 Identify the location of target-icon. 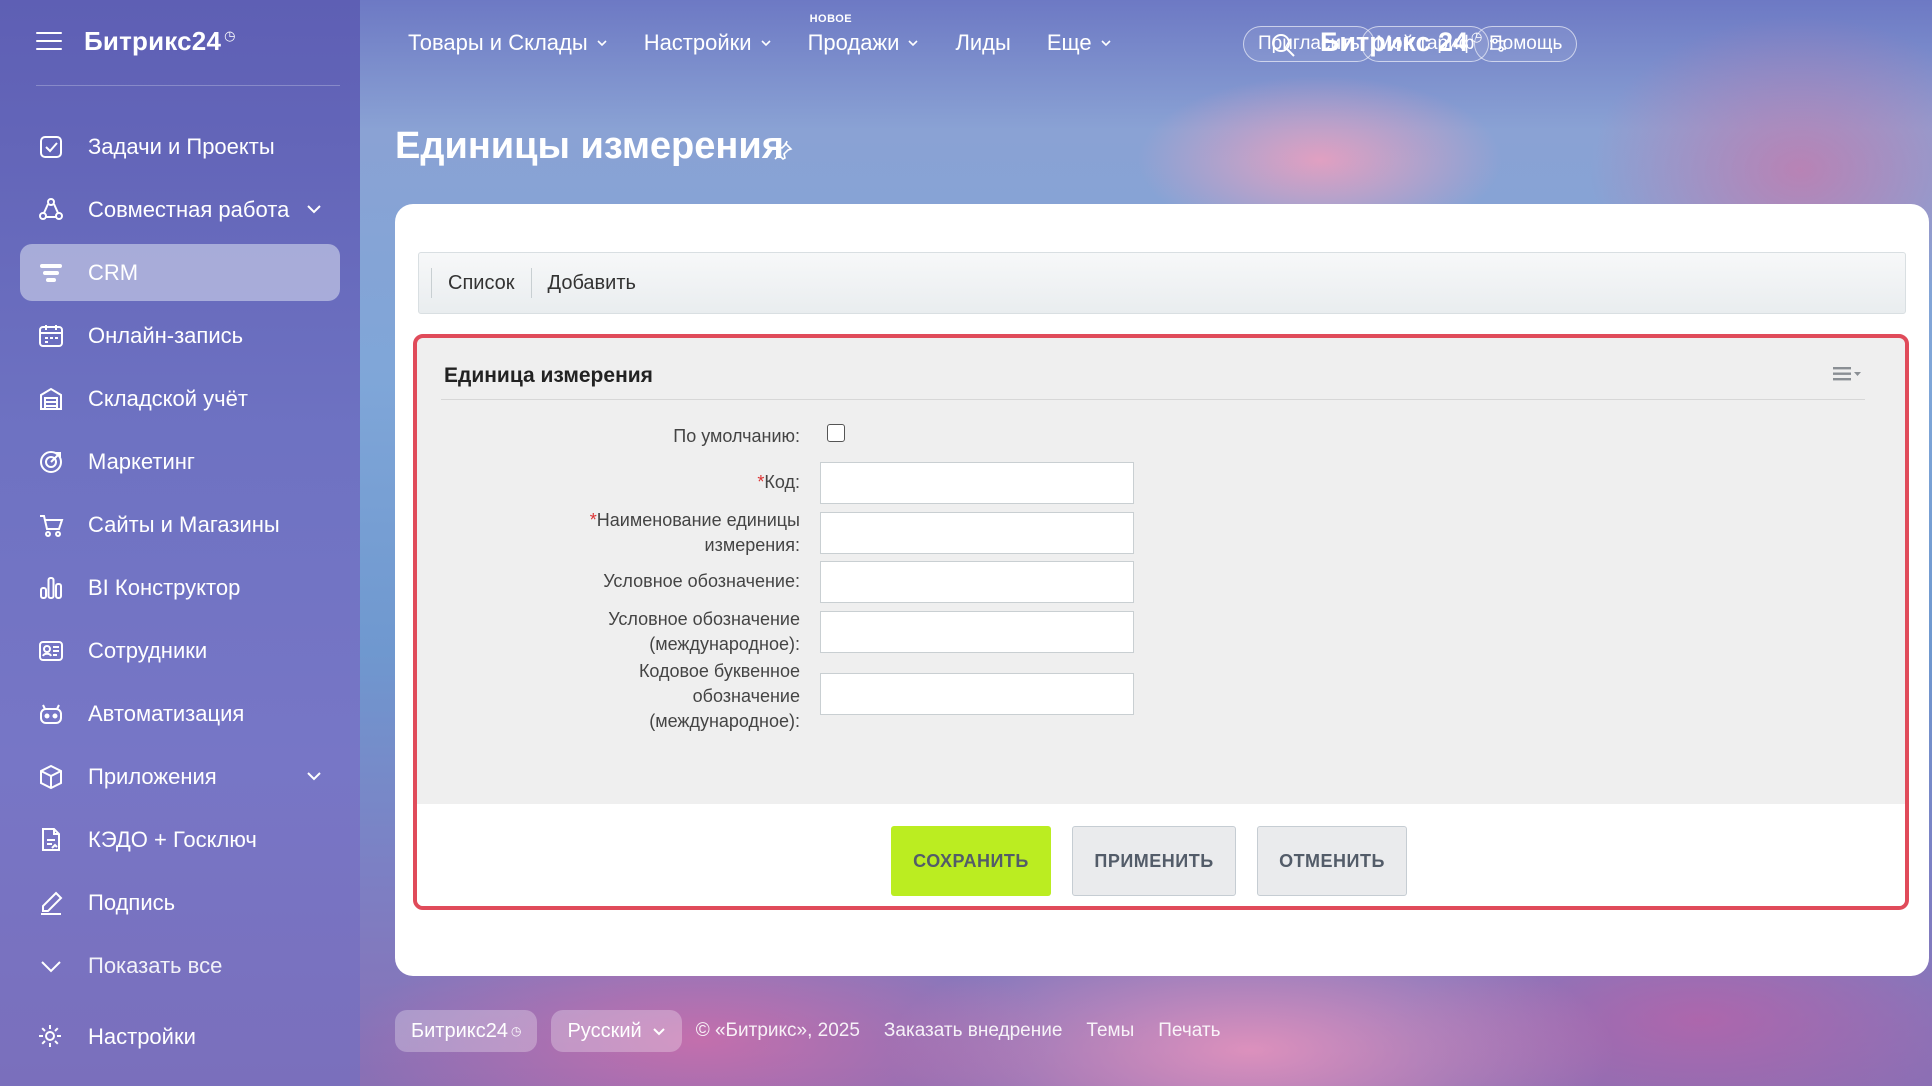
(51, 462).